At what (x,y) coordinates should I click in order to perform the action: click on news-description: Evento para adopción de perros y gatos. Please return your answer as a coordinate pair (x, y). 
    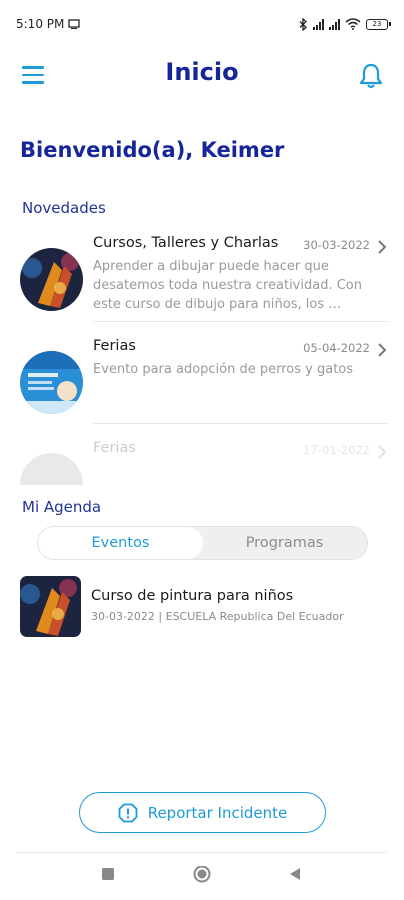
    Looking at the image, I should click on (223, 369).